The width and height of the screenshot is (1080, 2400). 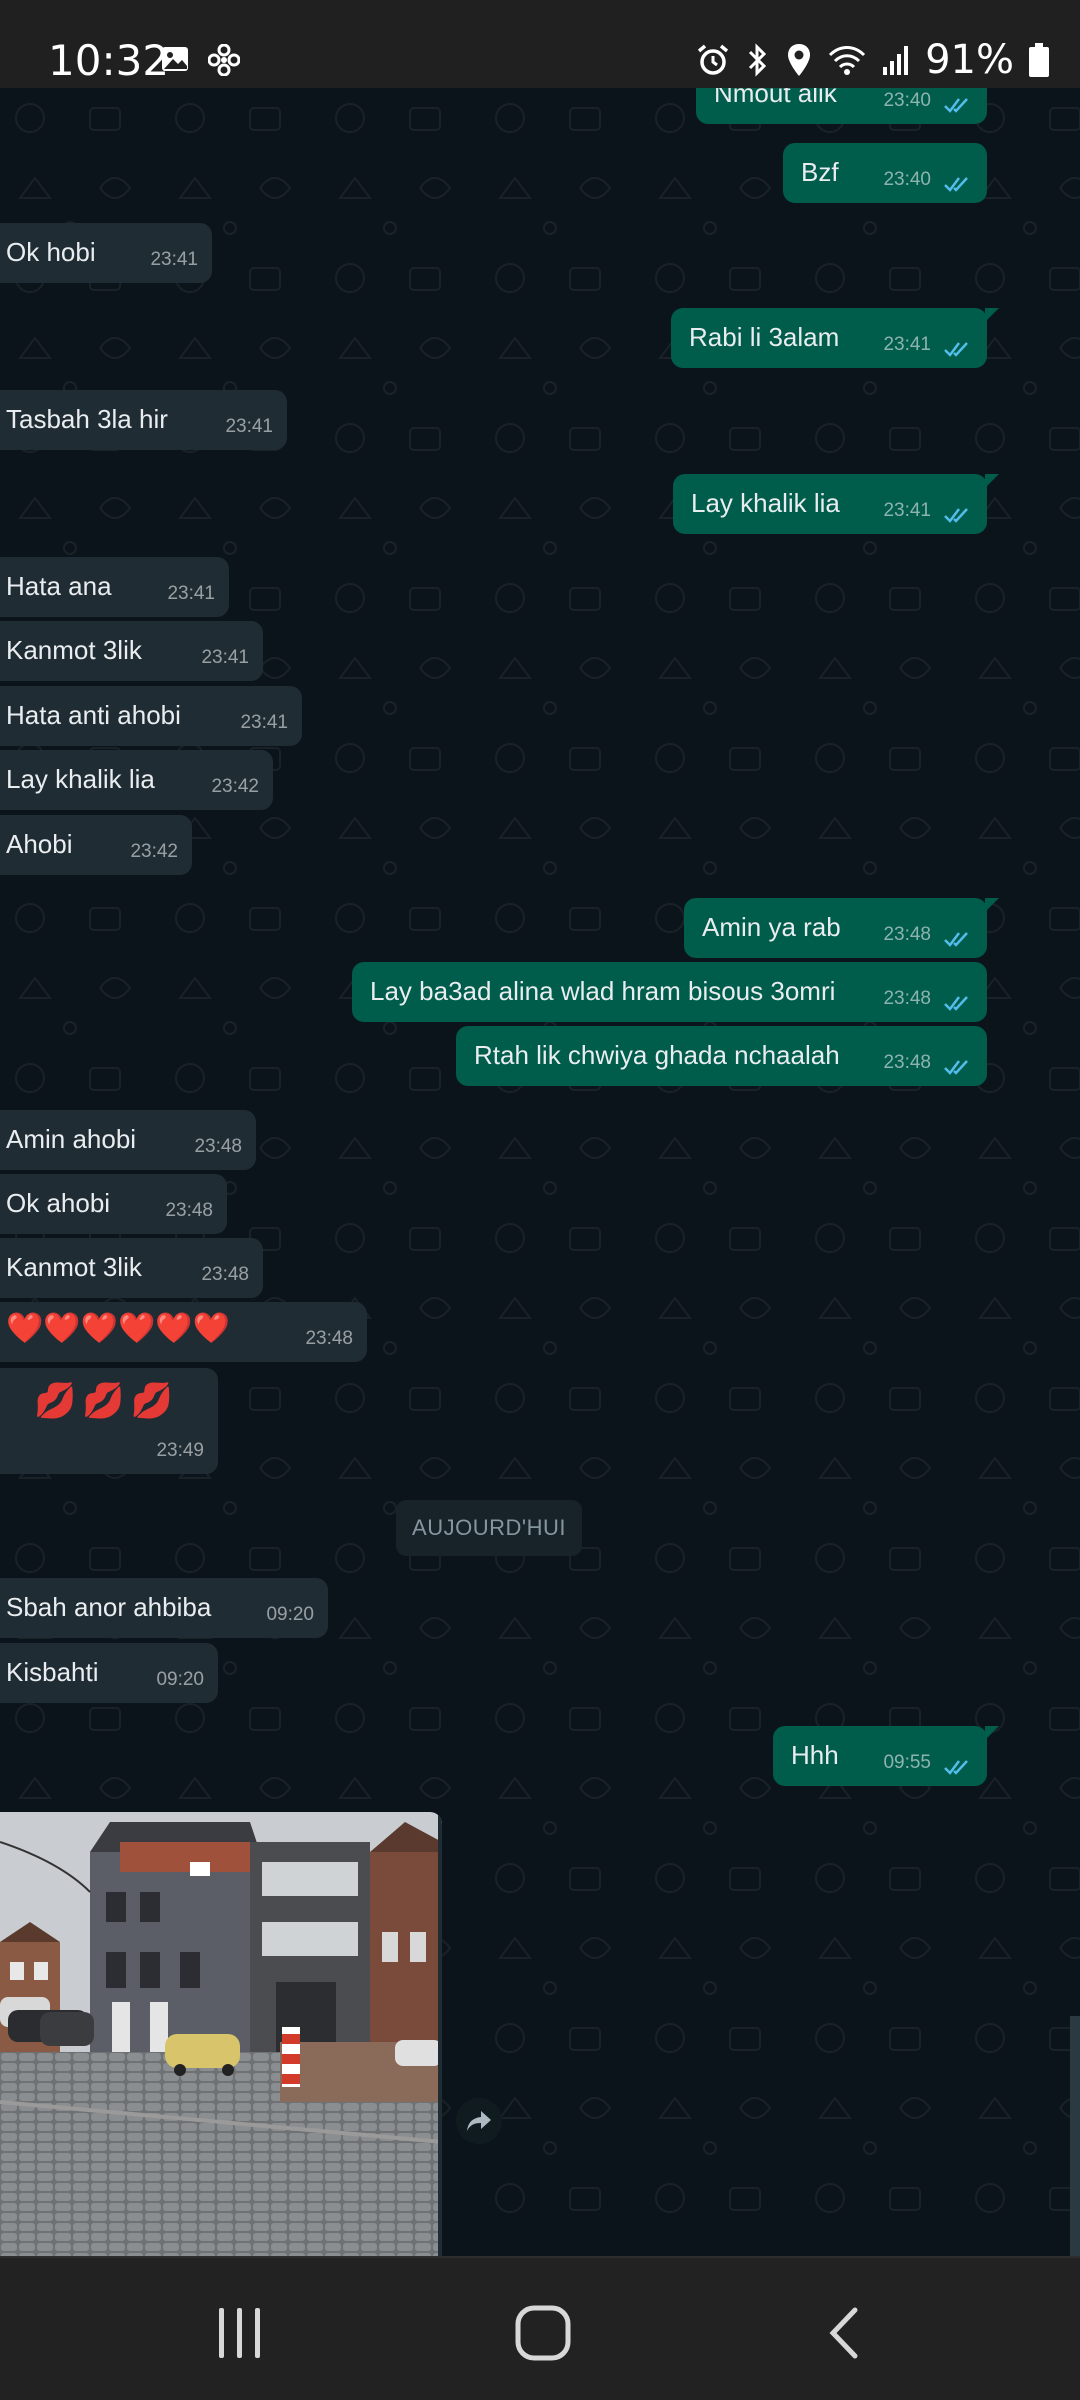 I want to click on message-bubble-incoming: Ok ahobi 23:48, so click(x=113, y=1204).